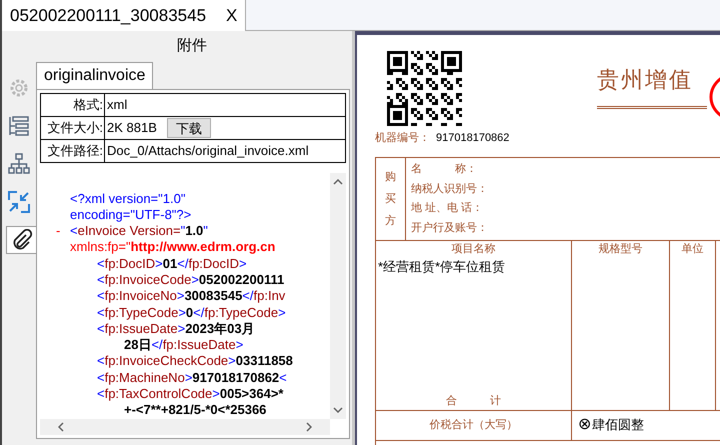 Image resolution: width=720 pixels, height=445 pixels. Describe the element at coordinates (424, 88) in the screenshot. I see `qr-code-icon` at that location.